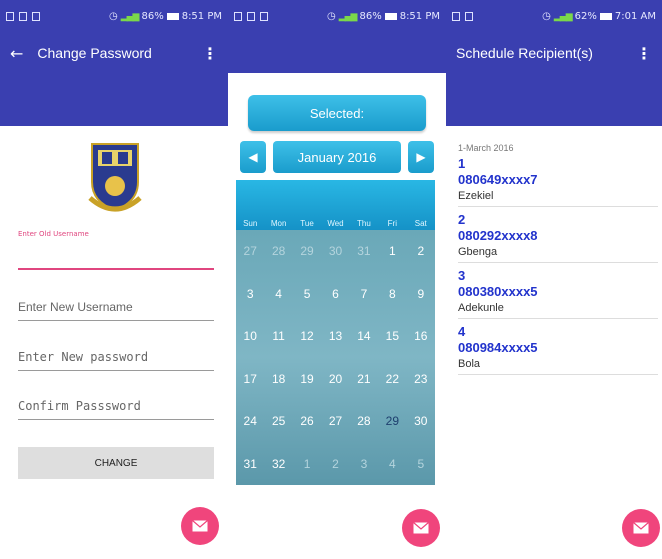  What do you see at coordinates (392, 294) in the screenshot?
I see `day-cell: 8` at bounding box center [392, 294].